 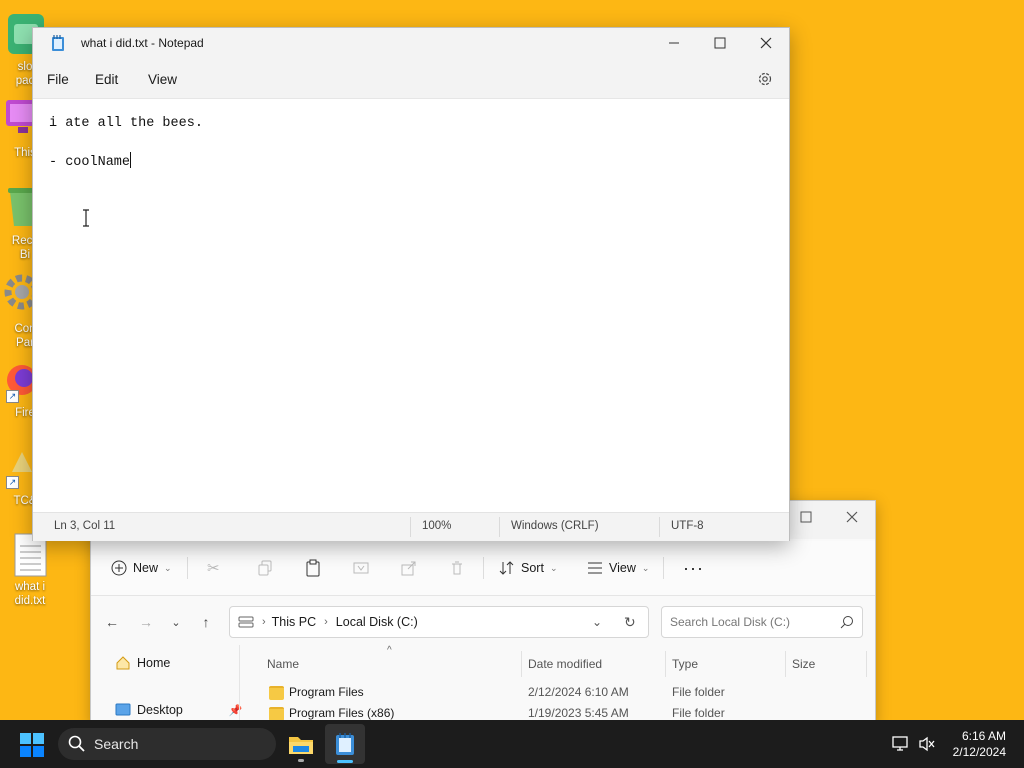 I want to click on desktop-icon-label: what i did.txt, so click(x=30, y=594).